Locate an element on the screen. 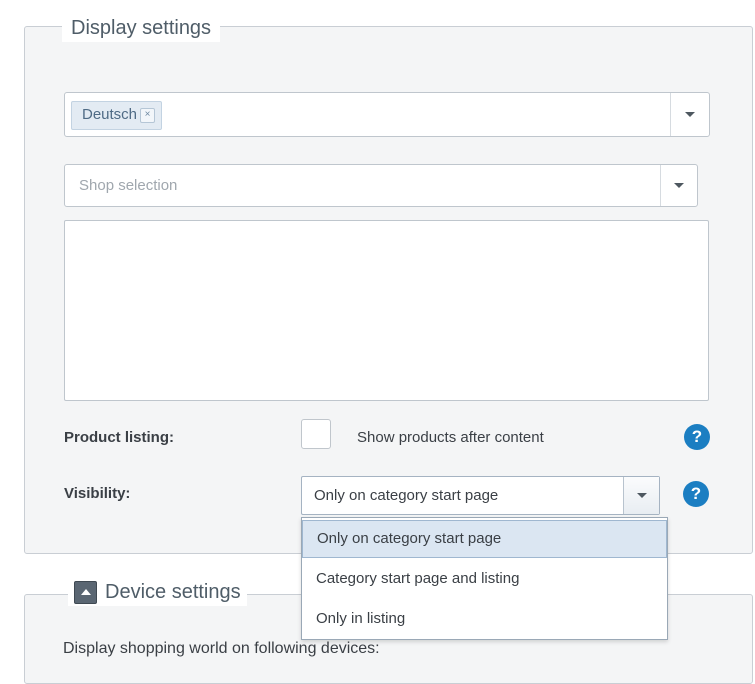  device-settings-title: Device settings is located at coordinates (173, 592).